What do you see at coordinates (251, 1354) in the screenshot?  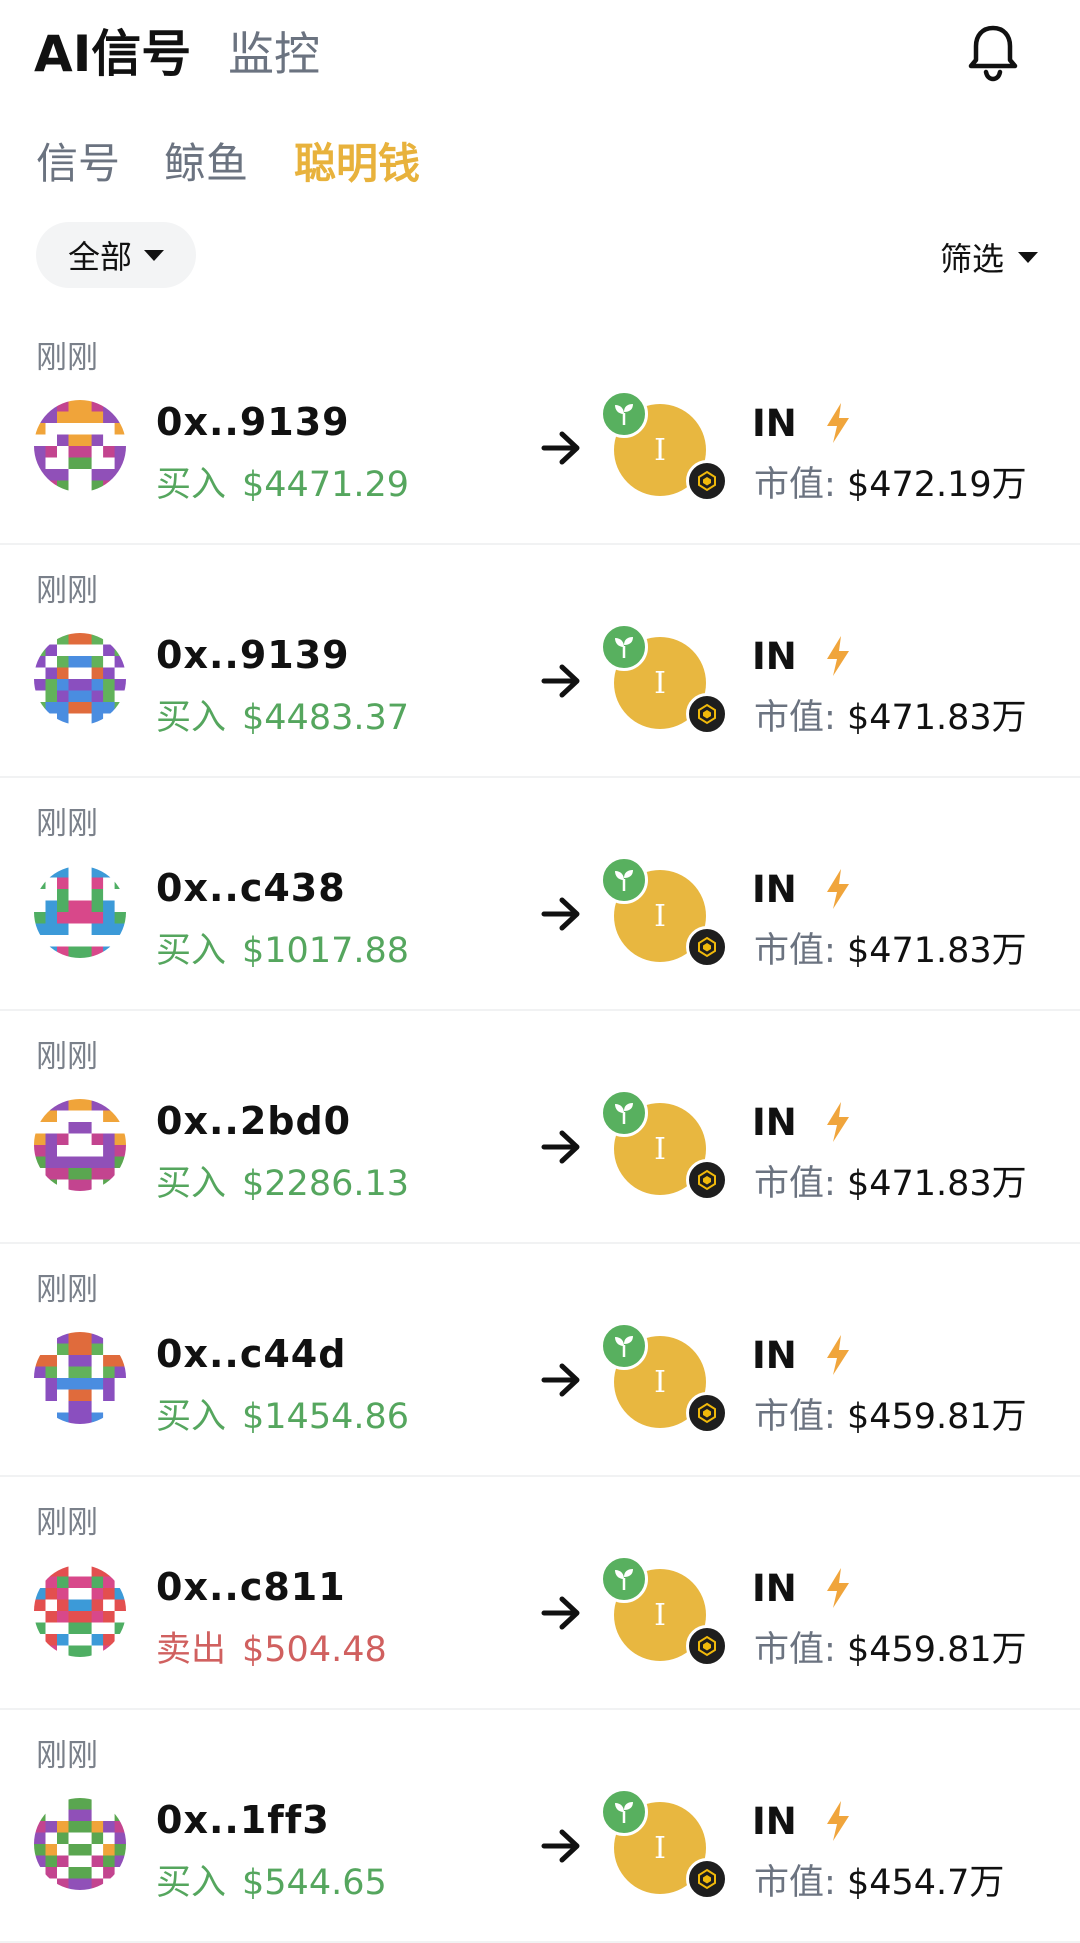 I see `wallet-address: 0x..c44d` at bounding box center [251, 1354].